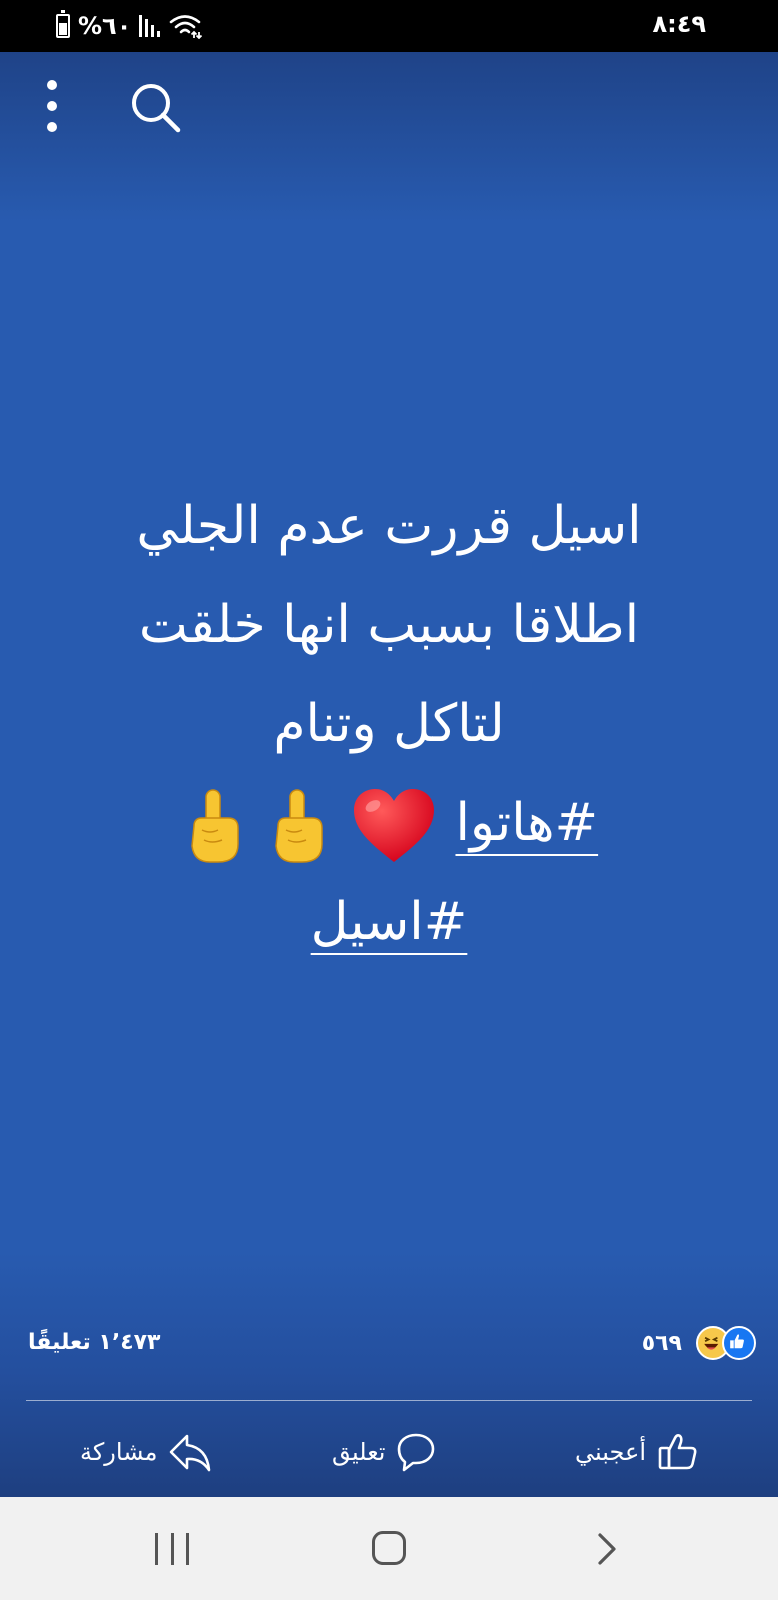  What do you see at coordinates (359, 1452) in the screenshot?
I see `comment-label: تعليق` at bounding box center [359, 1452].